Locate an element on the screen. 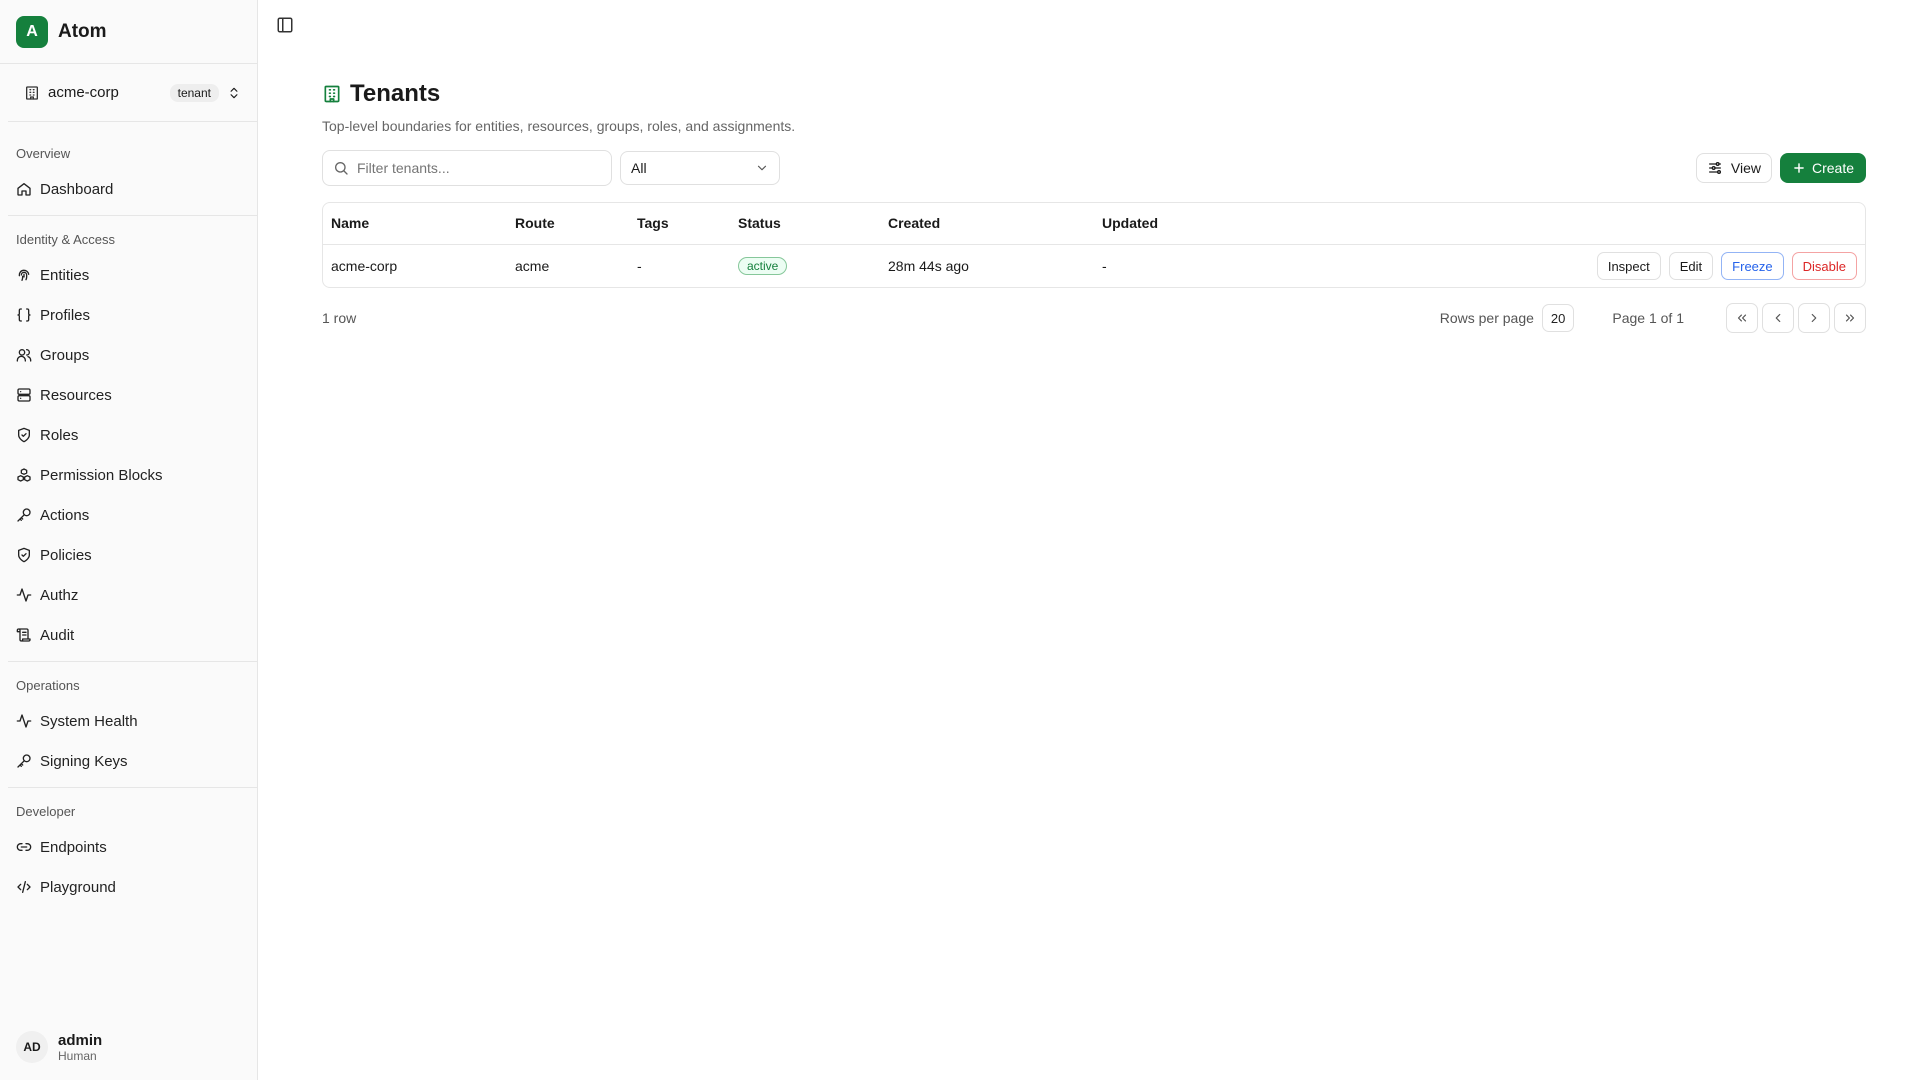  sidebar-item-label: Audit is located at coordinates (57, 635).